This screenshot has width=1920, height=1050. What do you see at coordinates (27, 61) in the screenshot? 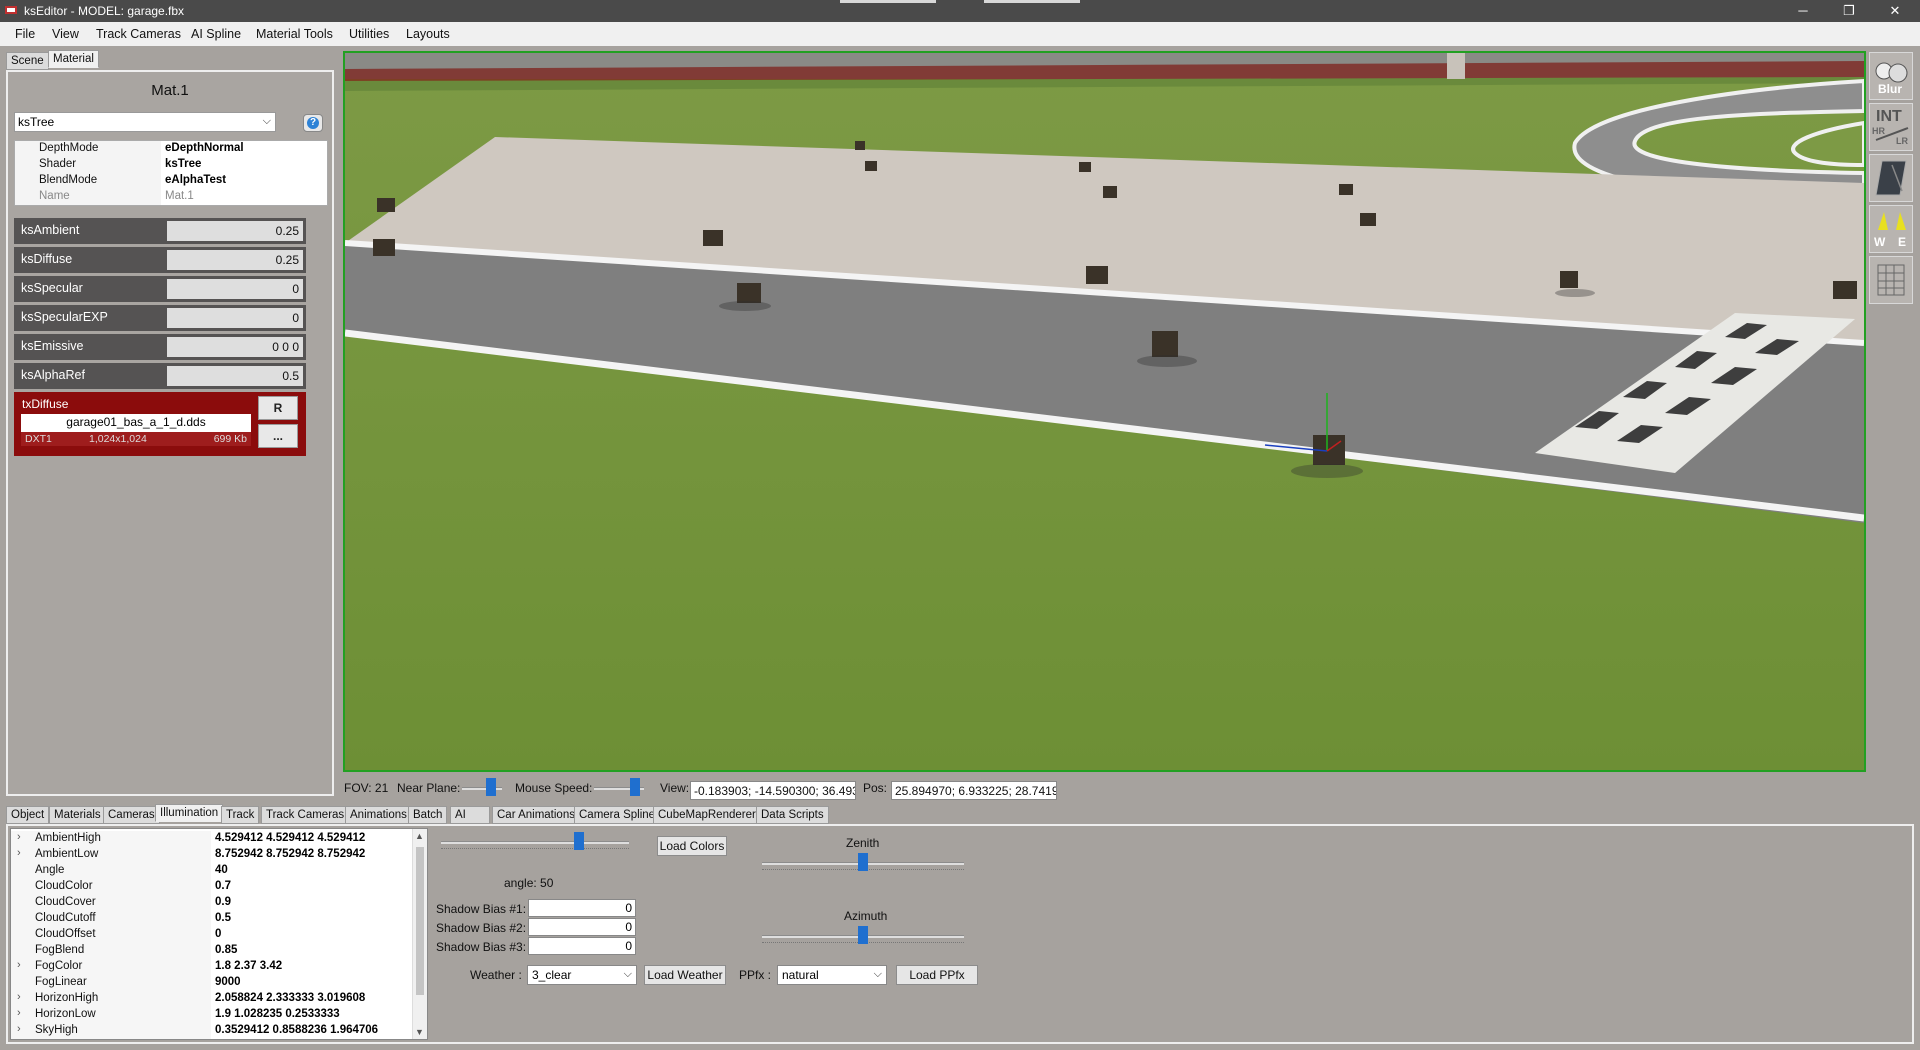
I see `tab-scene: Scene` at bounding box center [27, 61].